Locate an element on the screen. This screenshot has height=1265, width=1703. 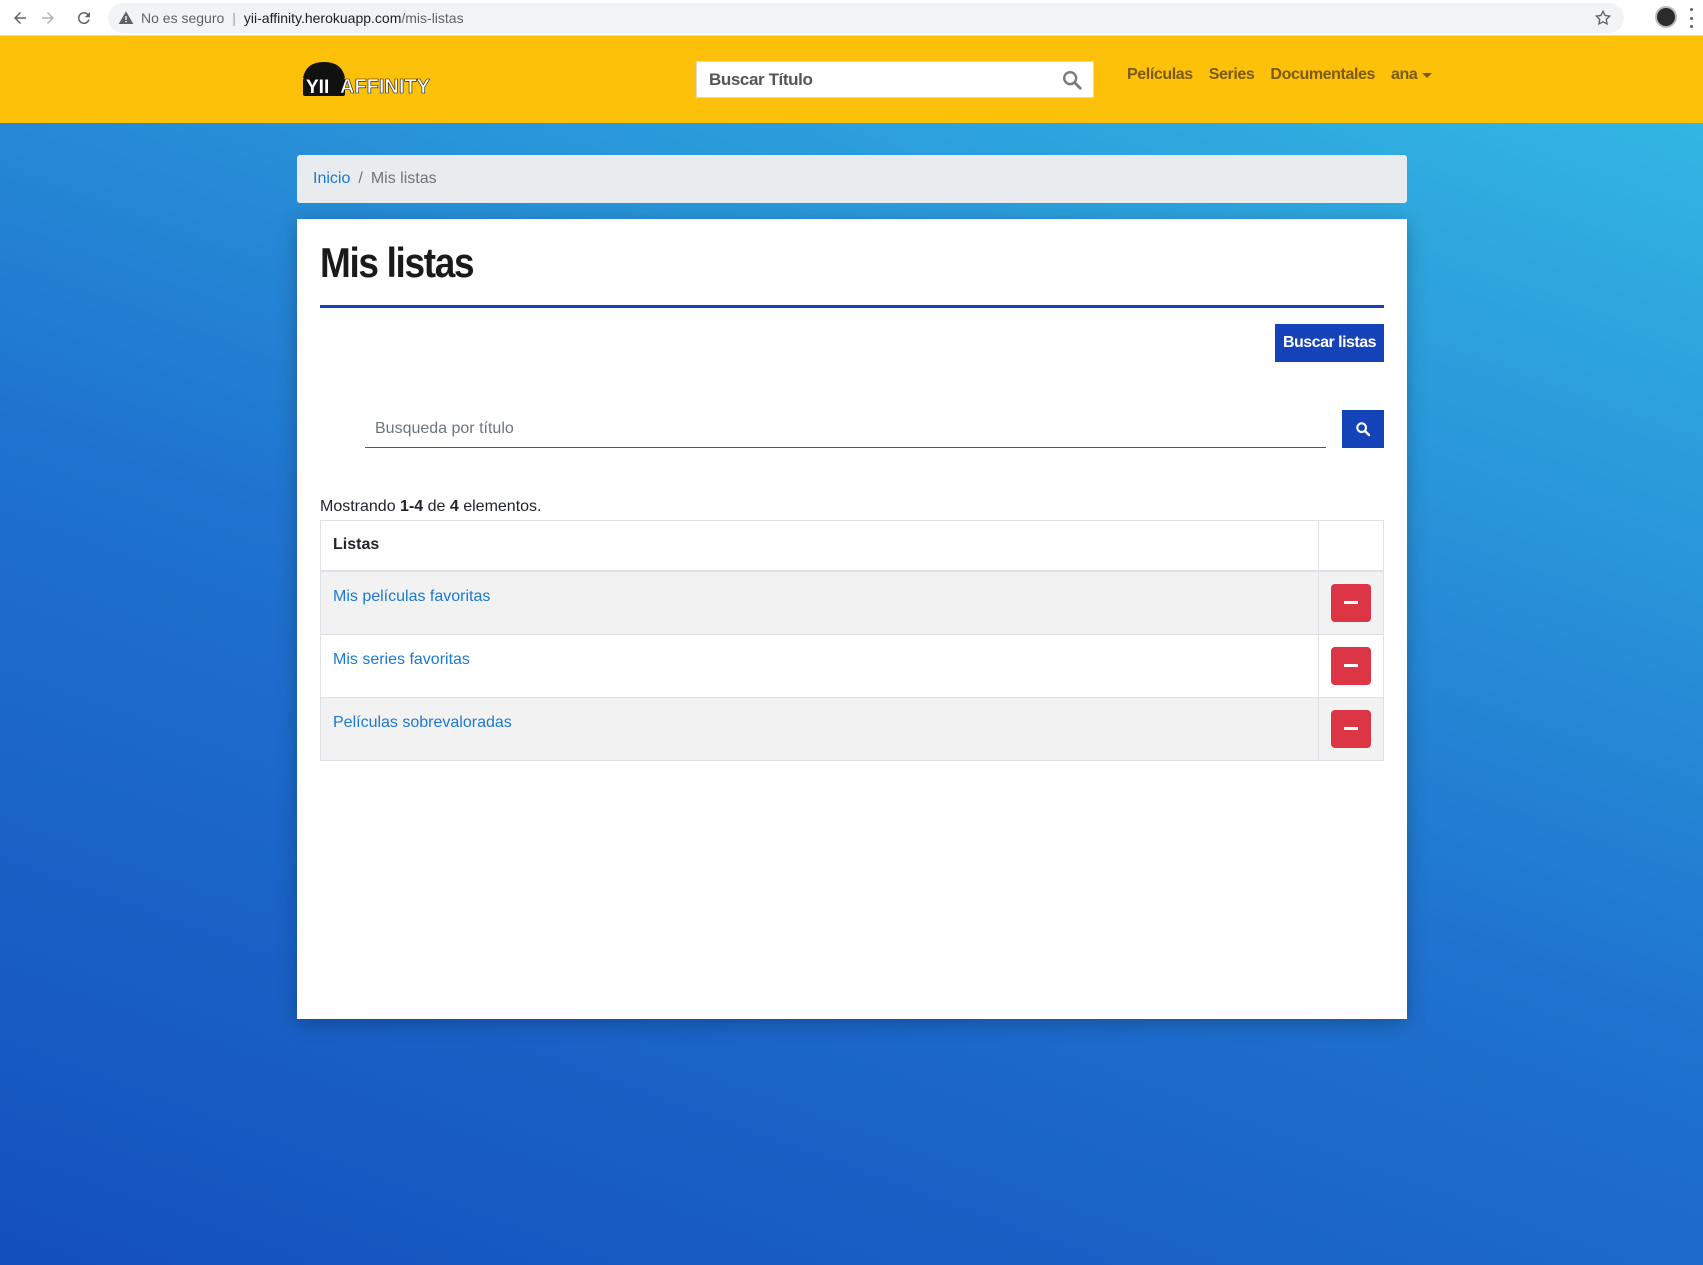
user-menu-dropdown: ana is located at coordinates (1412, 75).